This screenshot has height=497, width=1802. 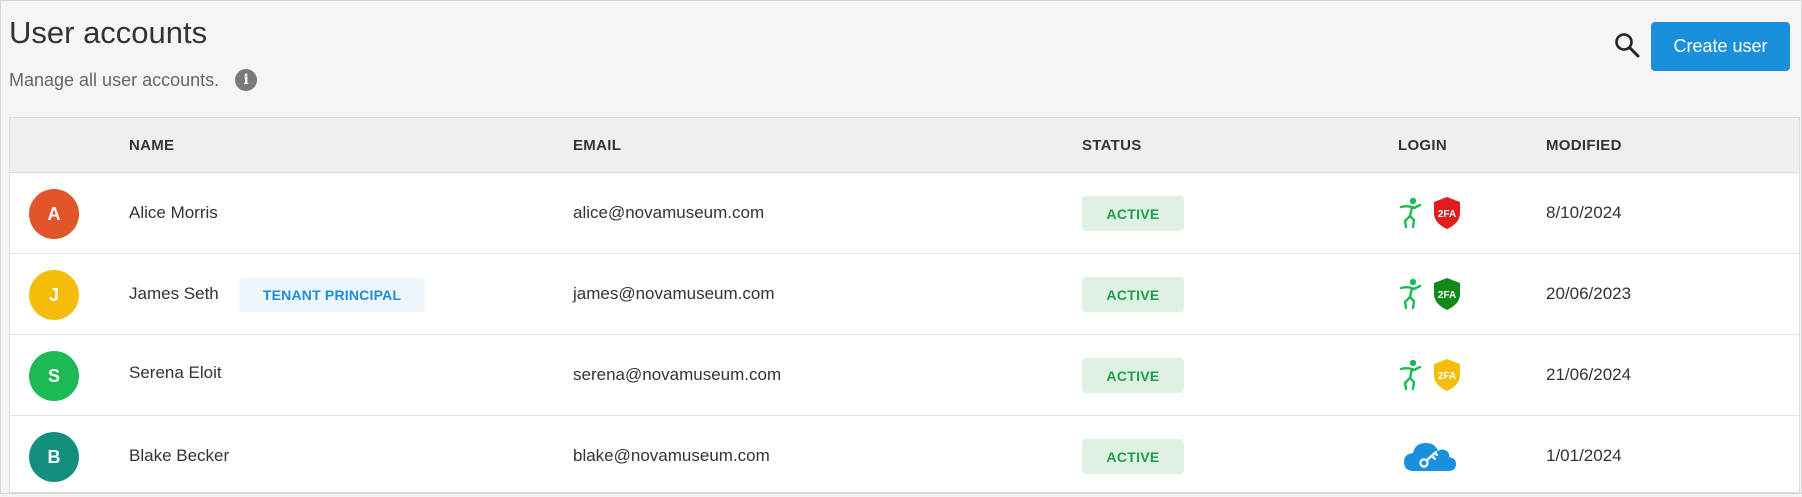 I want to click on column-header-name: NAME, so click(x=151, y=145).